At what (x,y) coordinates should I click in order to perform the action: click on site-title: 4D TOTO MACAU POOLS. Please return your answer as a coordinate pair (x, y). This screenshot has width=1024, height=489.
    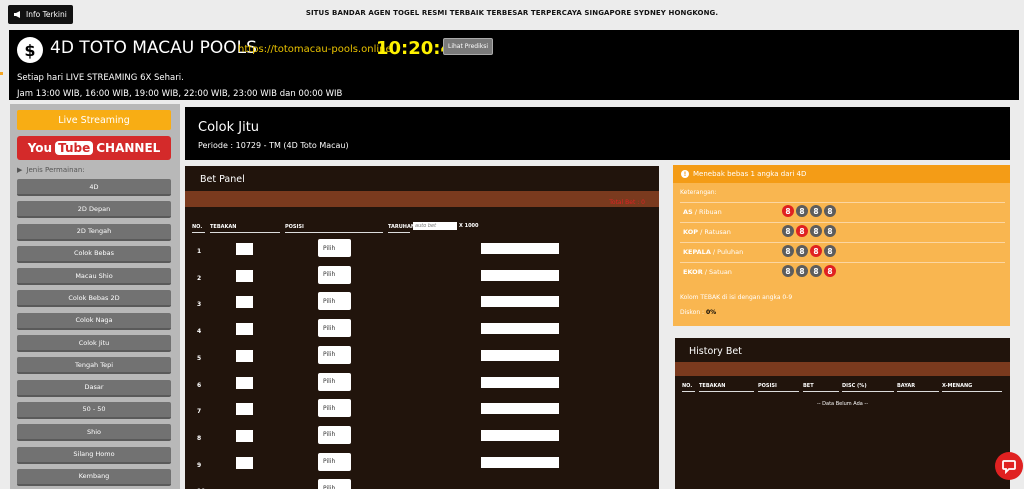
    Looking at the image, I should click on (153, 48).